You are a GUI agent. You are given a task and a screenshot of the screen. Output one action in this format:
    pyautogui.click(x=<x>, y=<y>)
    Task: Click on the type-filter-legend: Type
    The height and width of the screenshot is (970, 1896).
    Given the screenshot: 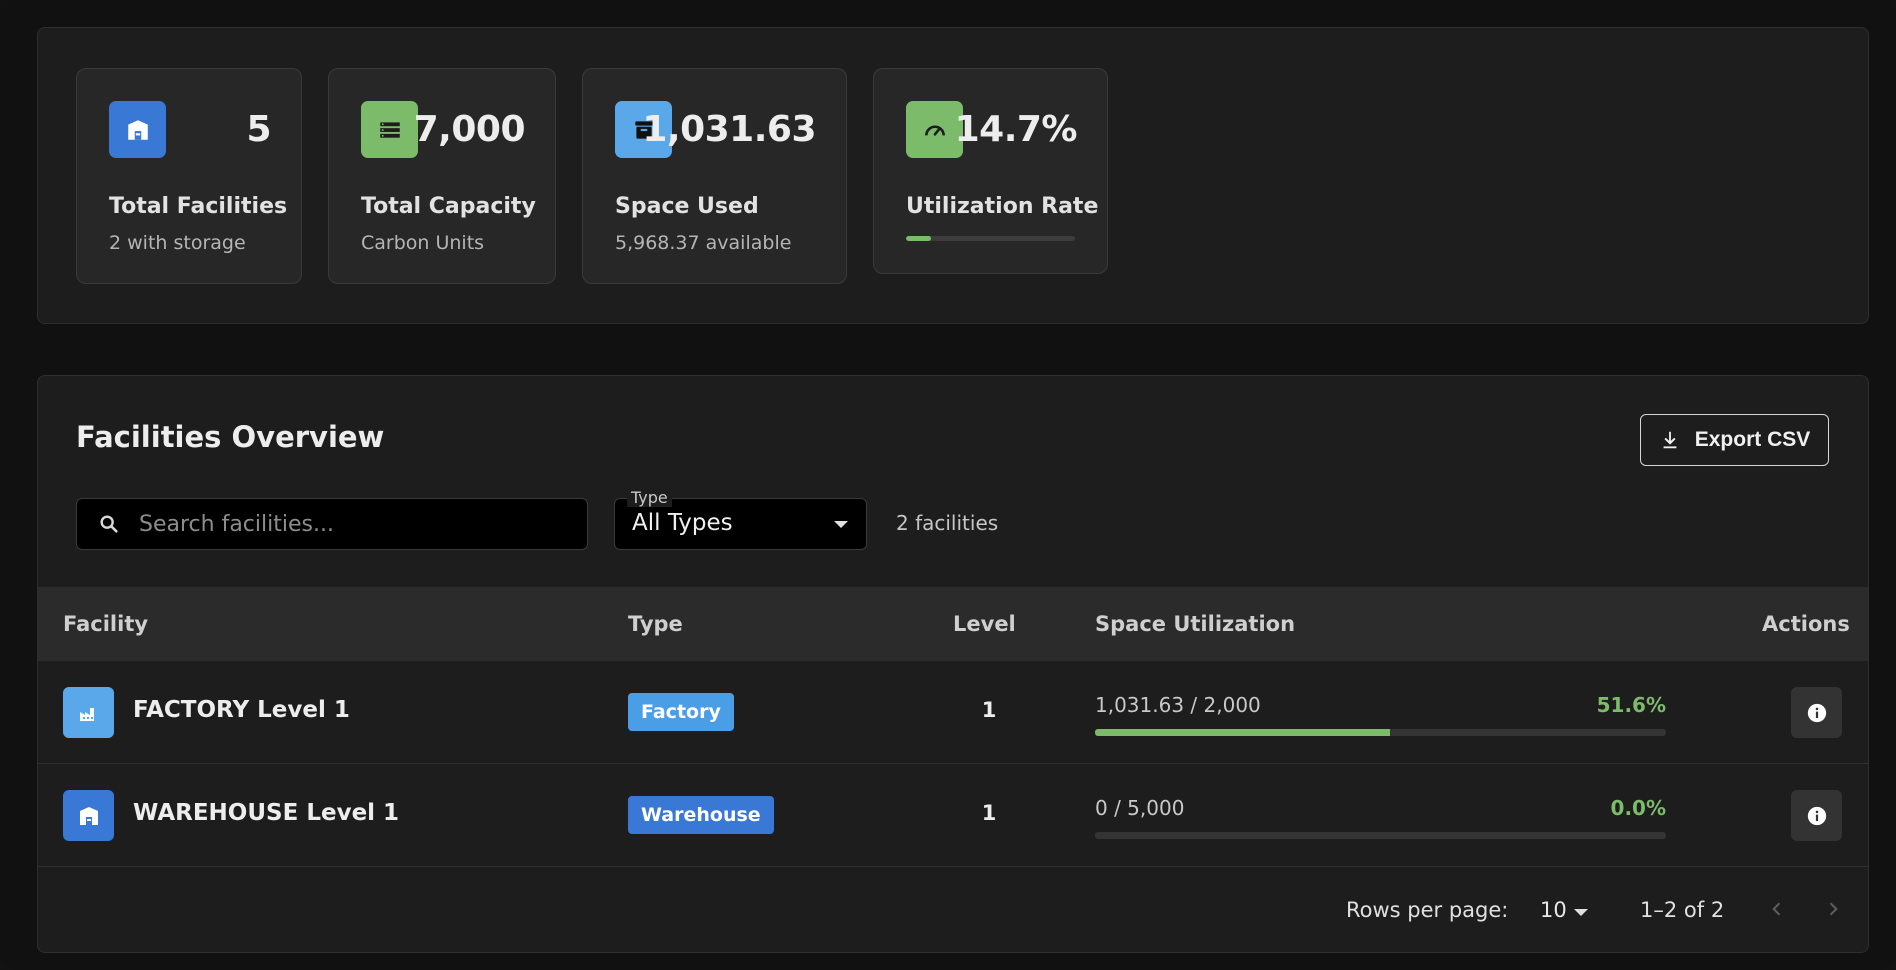 What is the action you would take?
    pyautogui.click(x=649, y=498)
    